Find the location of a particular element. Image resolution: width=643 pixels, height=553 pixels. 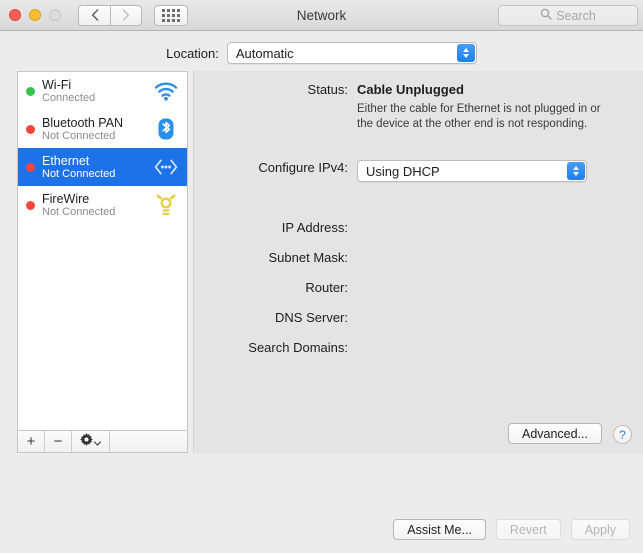

interface-status: Connected is located at coordinates (69, 97).